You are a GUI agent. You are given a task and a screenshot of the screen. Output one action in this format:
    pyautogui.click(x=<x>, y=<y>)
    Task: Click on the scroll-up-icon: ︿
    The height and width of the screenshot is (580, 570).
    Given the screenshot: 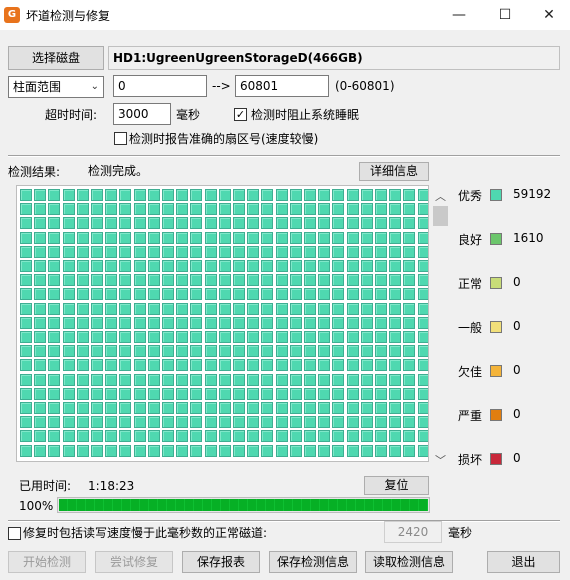 What is the action you would take?
    pyautogui.click(x=440, y=196)
    